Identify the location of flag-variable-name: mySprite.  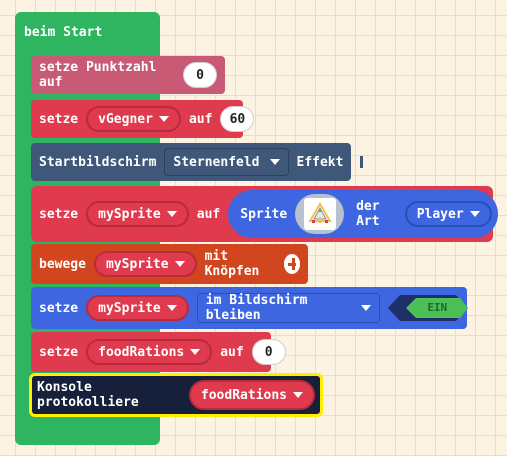
(129, 308).